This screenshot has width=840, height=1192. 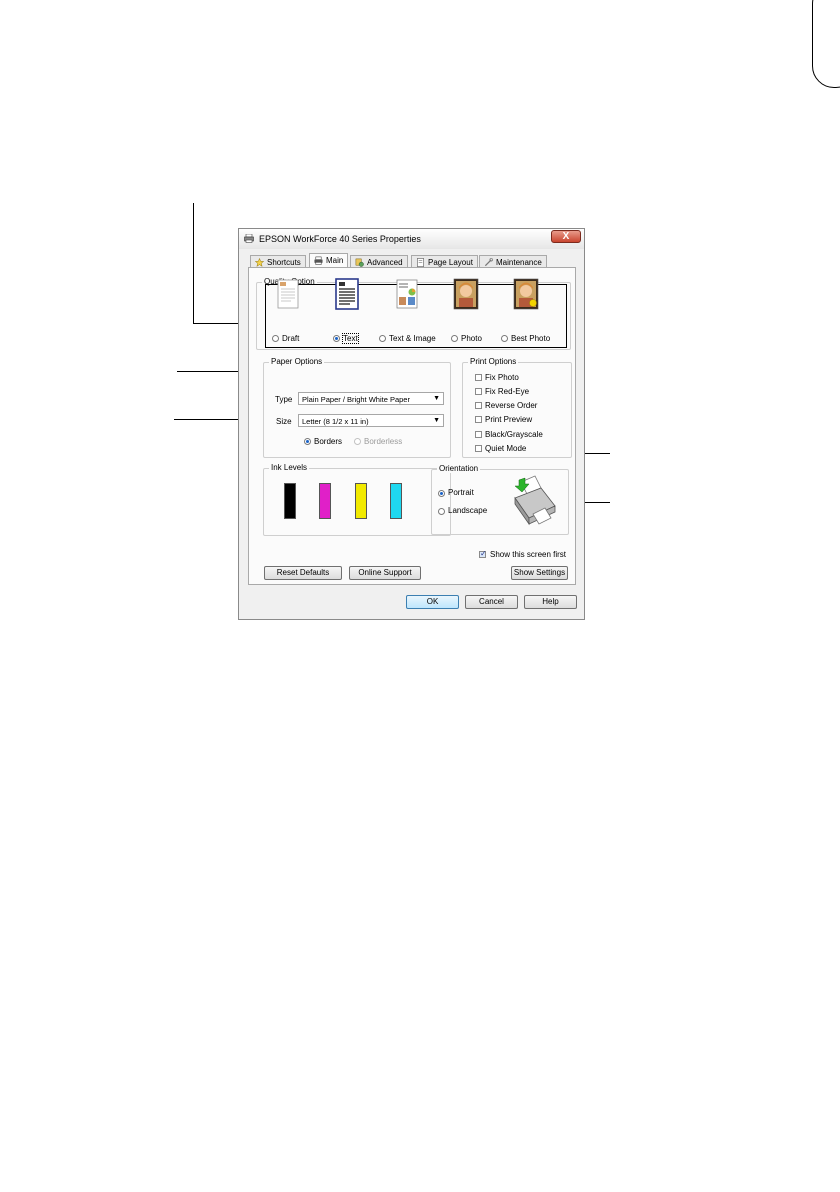 What do you see at coordinates (328, 441) in the screenshot?
I see `borders-label: Borders` at bounding box center [328, 441].